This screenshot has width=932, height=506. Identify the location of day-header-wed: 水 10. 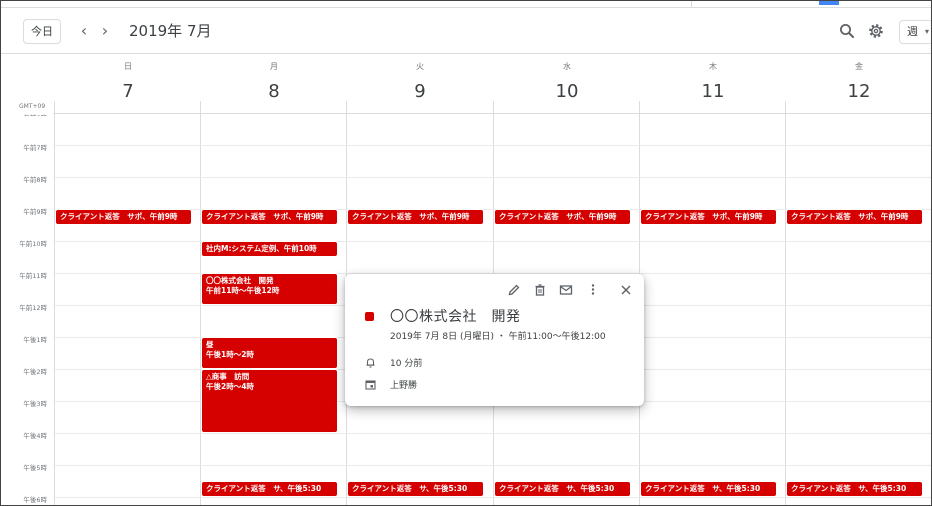
(567, 81).